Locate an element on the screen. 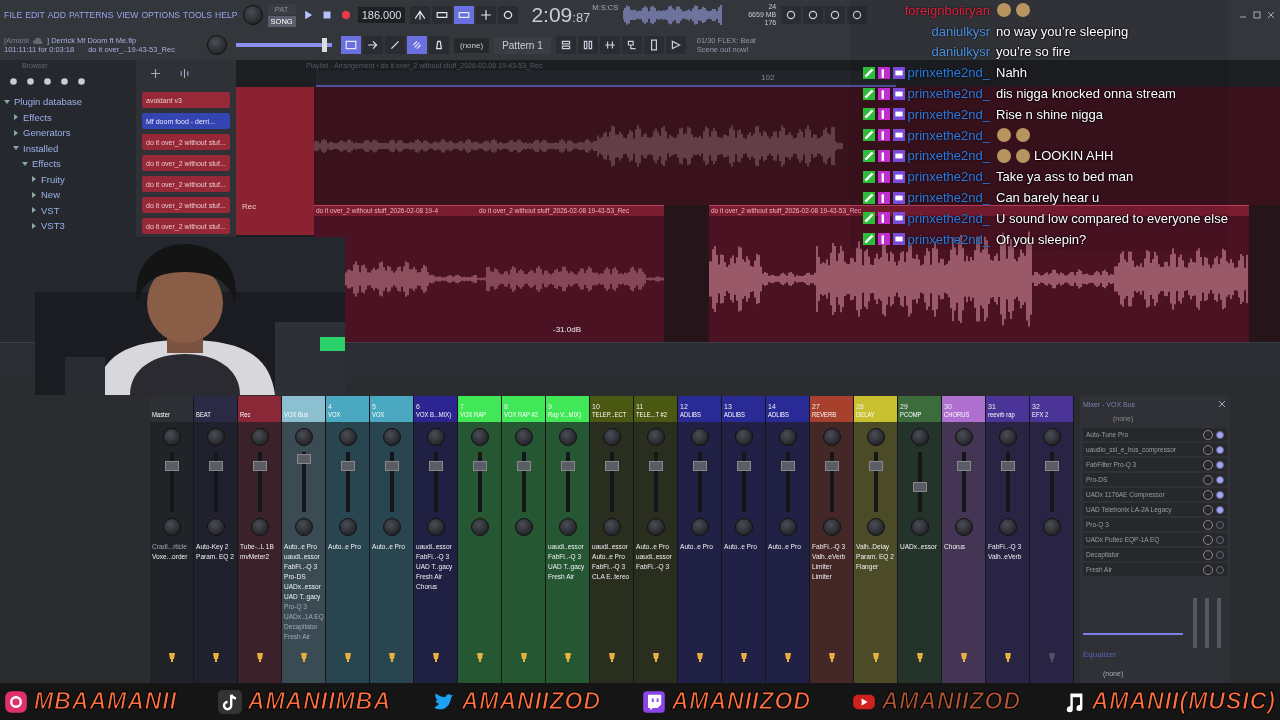  plugin-name: Param. EQ 2 is located at coordinates (875, 557).